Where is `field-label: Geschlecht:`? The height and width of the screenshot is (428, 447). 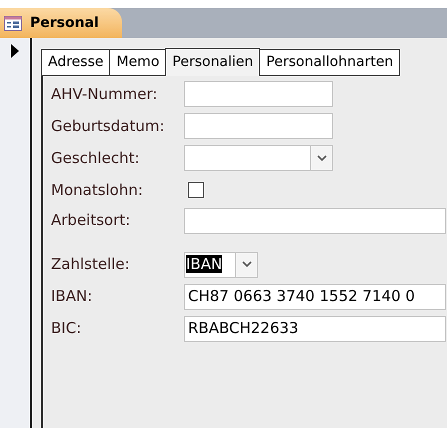
field-label: Geschlecht: is located at coordinates (96, 158).